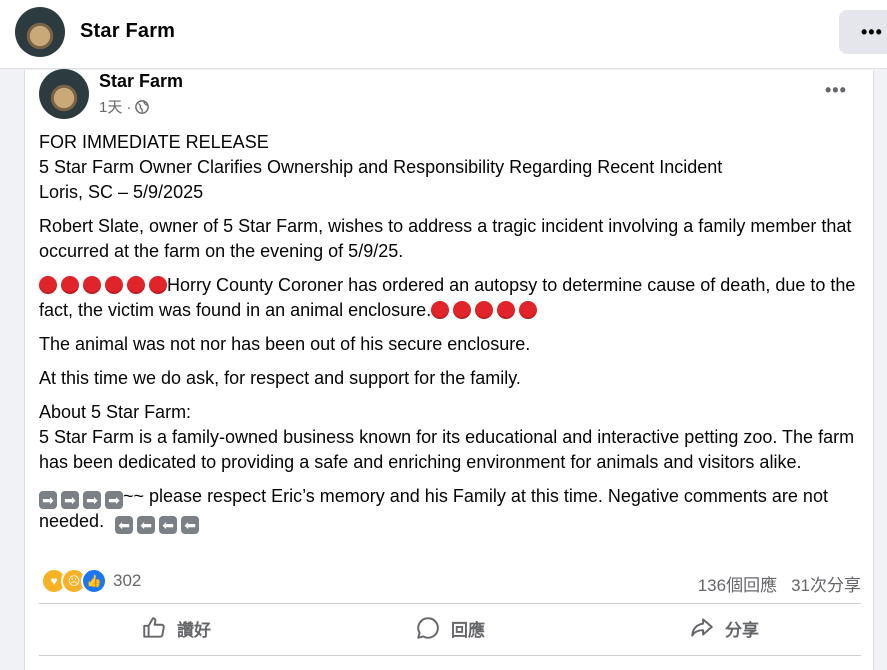  Describe the element at coordinates (779, 583) in the screenshot. I see `engagement-stats: 136個回應 31次分享` at that location.